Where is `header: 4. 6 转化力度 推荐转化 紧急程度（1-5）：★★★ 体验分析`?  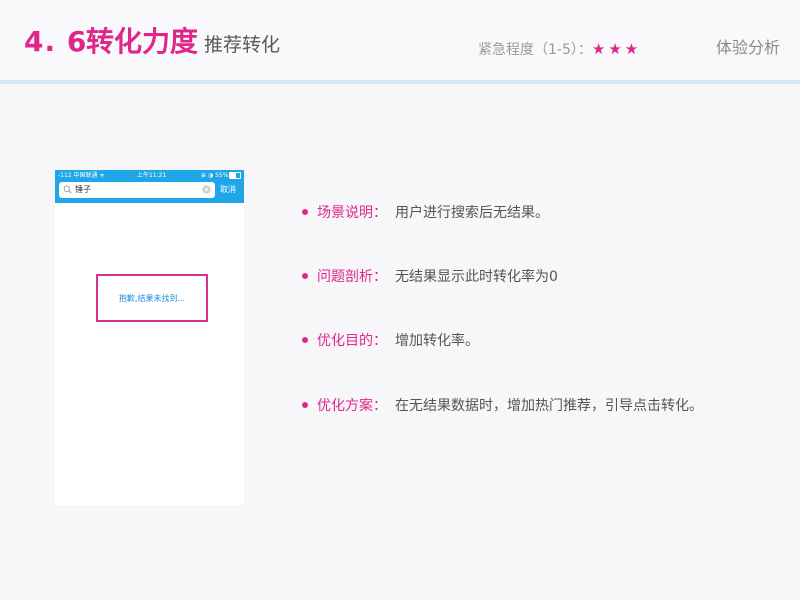 header: 4. 6 转化力度 推荐转化 紧急程度（1-5）：★★★ 体验分析 is located at coordinates (400, 40).